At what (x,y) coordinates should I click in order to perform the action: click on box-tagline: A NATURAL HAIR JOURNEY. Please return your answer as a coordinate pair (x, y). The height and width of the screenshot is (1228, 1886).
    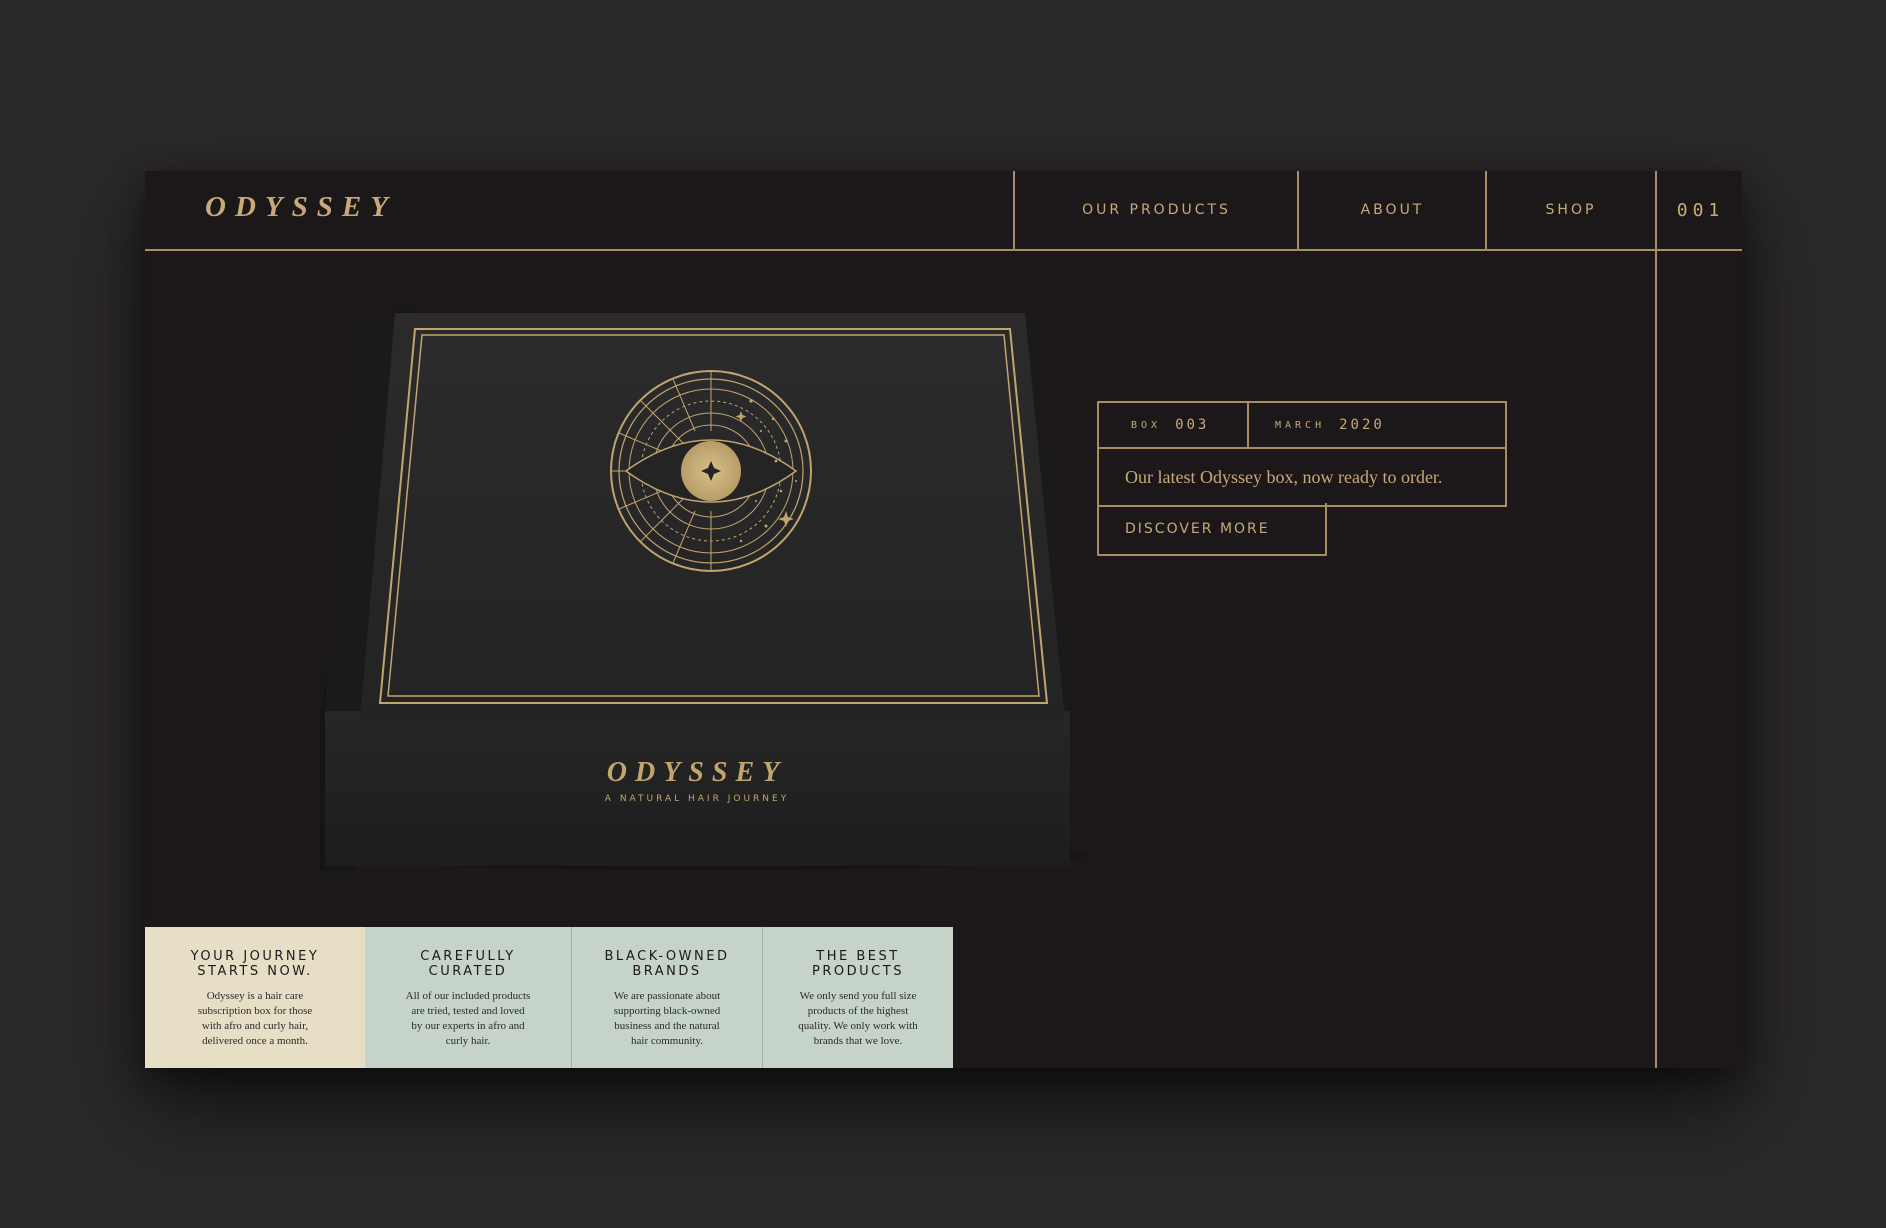
    Looking at the image, I should click on (697, 799).